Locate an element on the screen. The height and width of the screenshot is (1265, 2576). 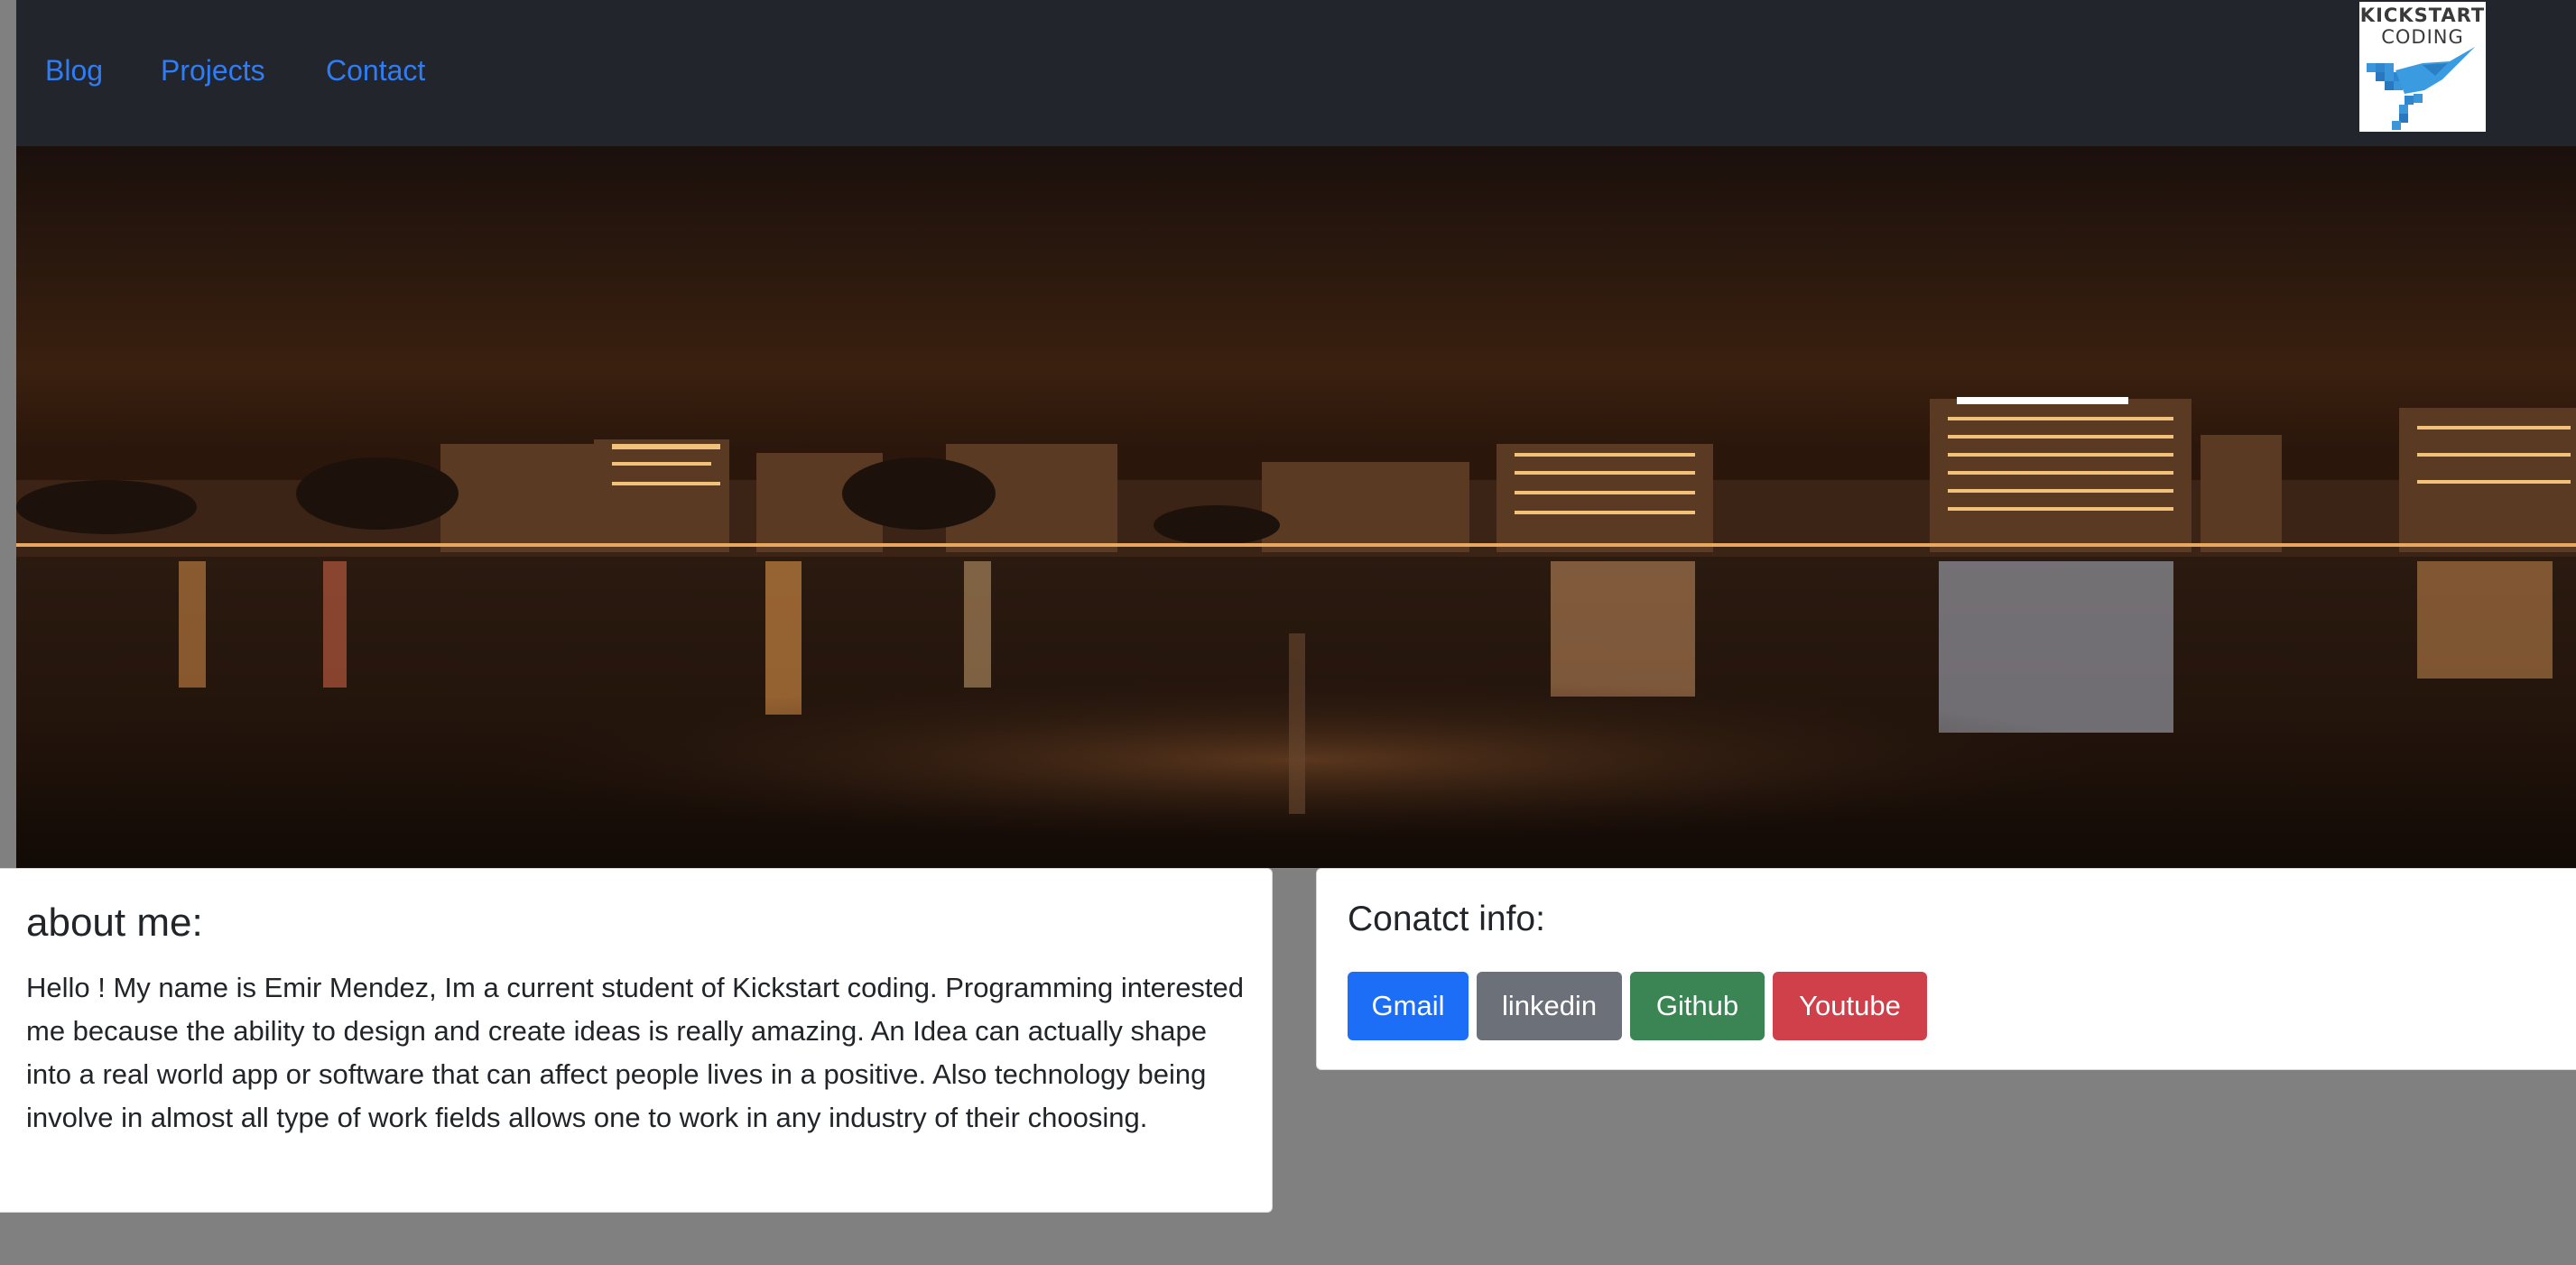
contact-button-row: Gmail linkedin Github Youtube is located at coordinates (1637, 1006).